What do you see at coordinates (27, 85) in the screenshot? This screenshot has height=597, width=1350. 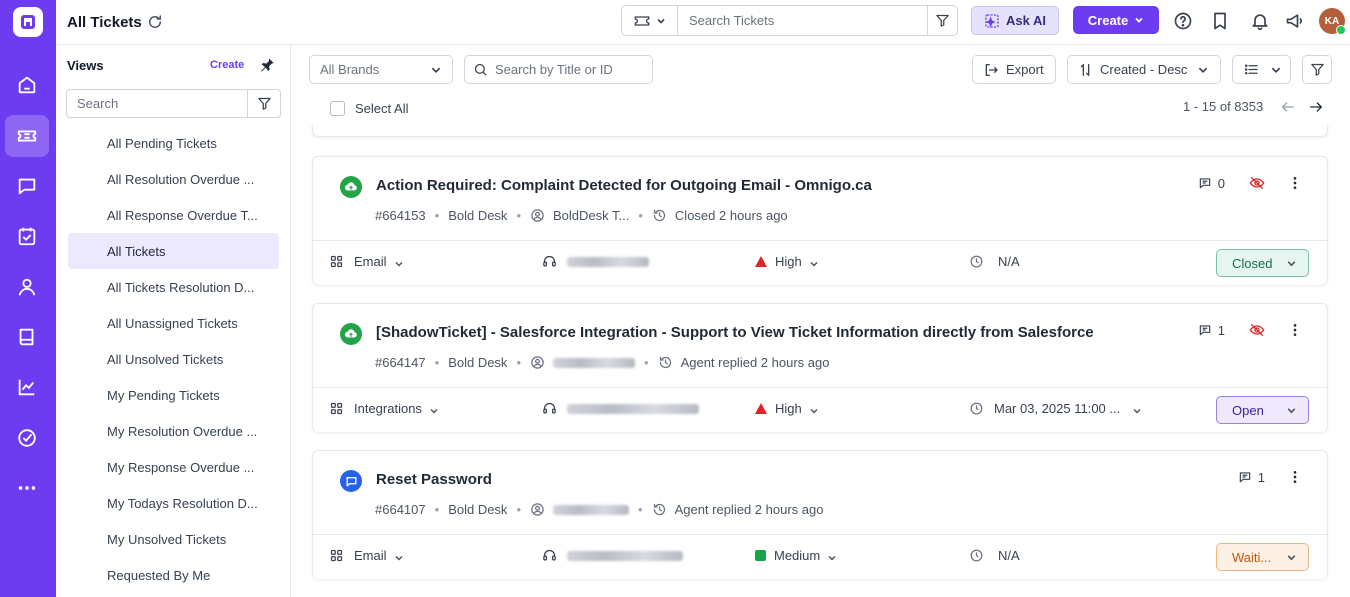 I see `home-icon` at bounding box center [27, 85].